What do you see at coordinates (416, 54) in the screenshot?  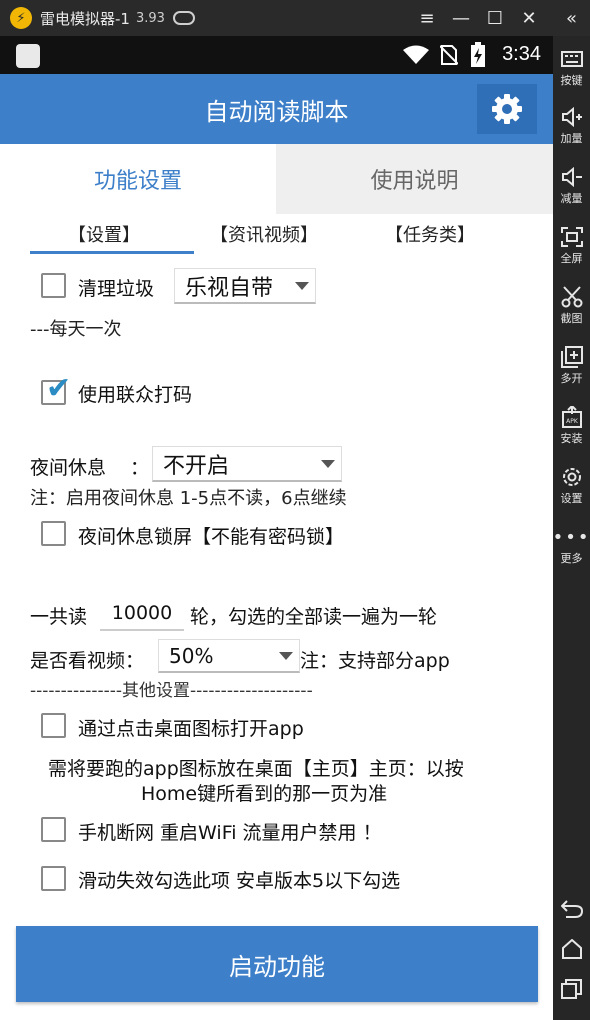 I see `wifi-icon` at bounding box center [416, 54].